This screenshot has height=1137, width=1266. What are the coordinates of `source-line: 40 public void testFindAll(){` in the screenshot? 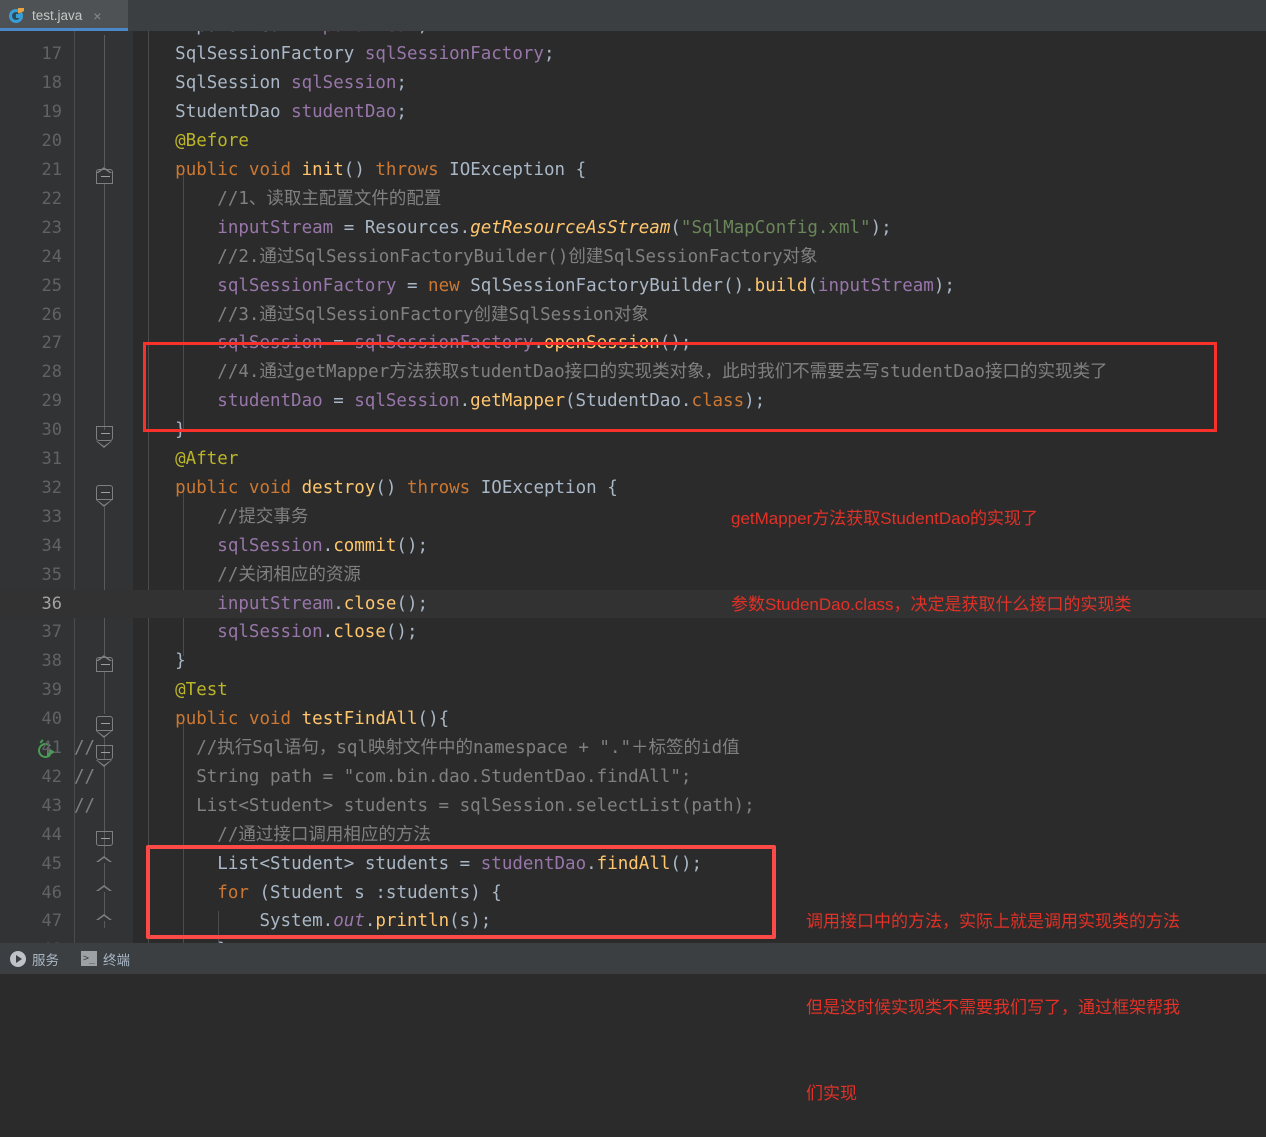 It's located at (633, 719).